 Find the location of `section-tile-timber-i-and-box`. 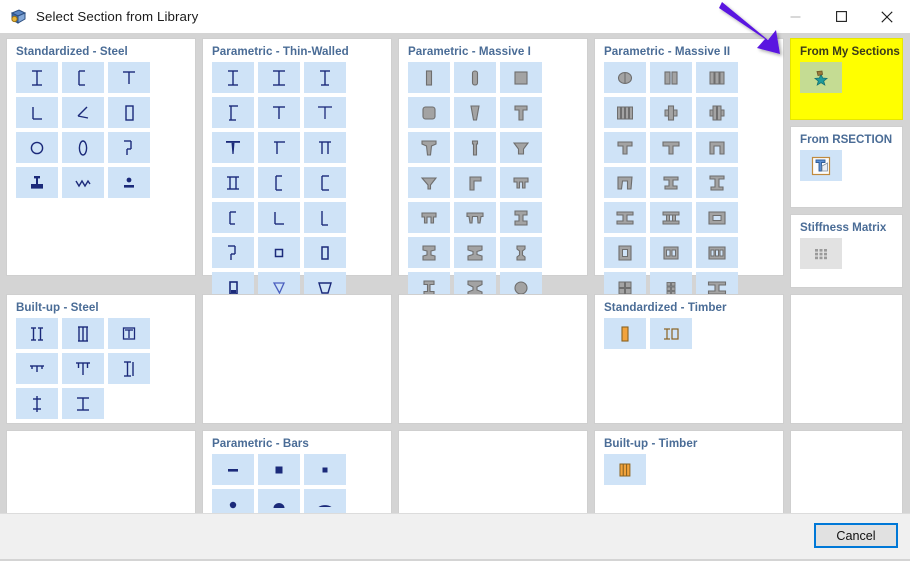

section-tile-timber-i-and-box is located at coordinates (671, 333).